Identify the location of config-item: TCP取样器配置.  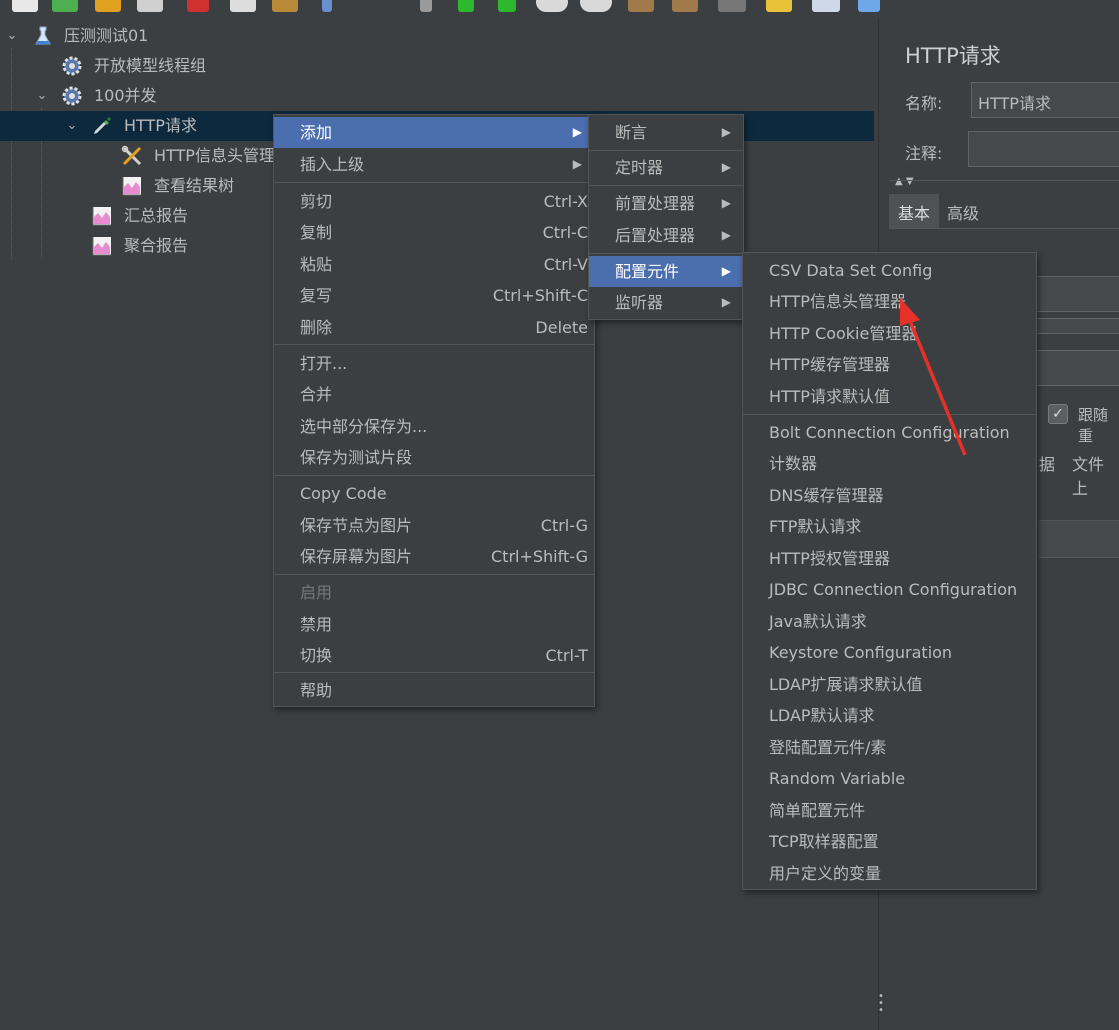
(889, 841).